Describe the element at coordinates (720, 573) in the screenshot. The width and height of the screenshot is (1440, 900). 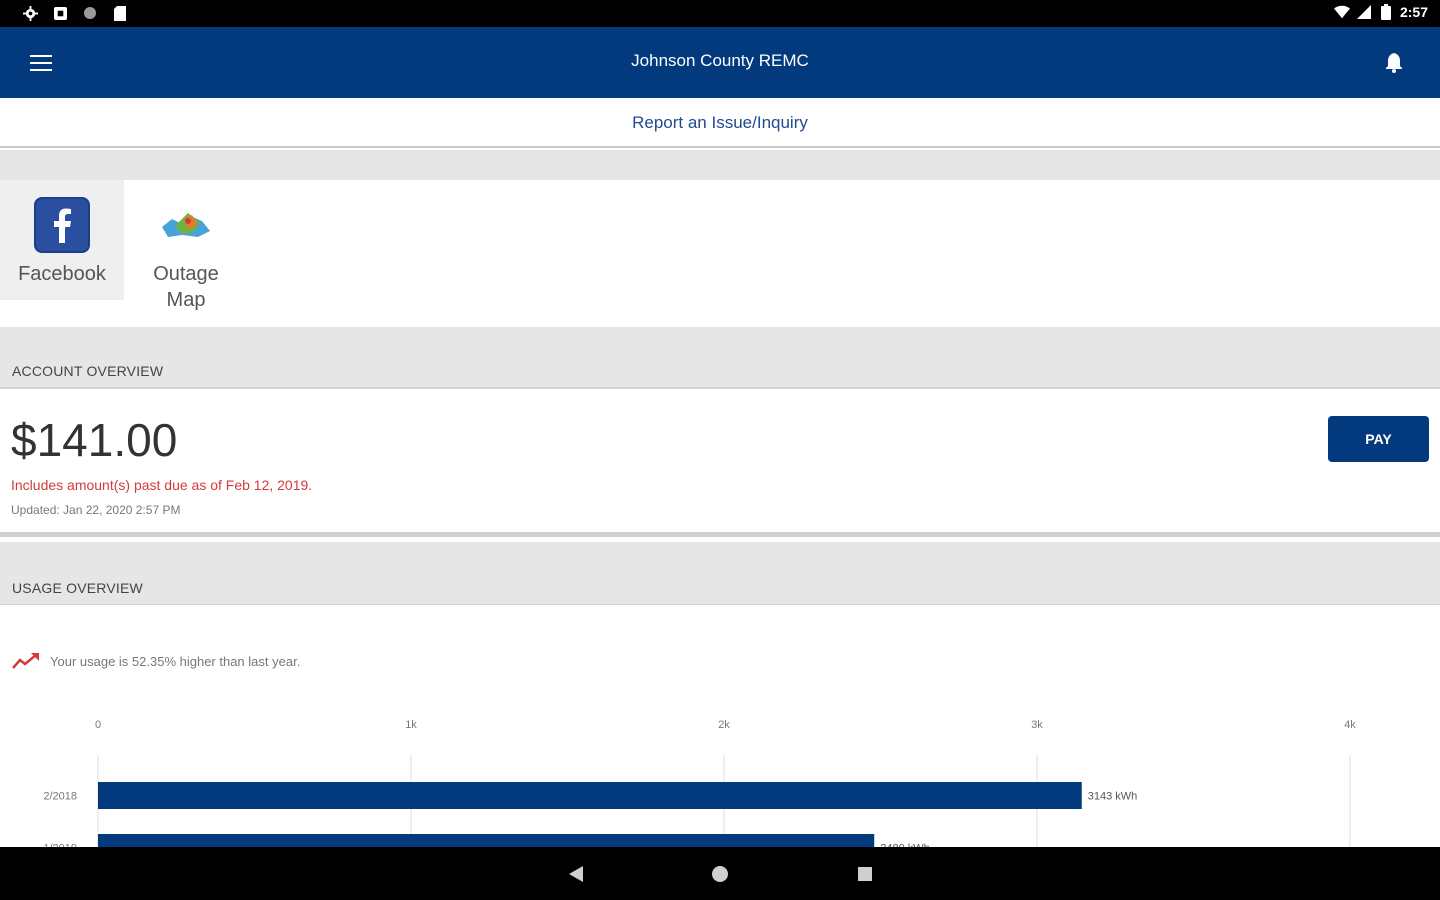
I see `usage-overview-header: USAGE OVERVIEW` at that location.